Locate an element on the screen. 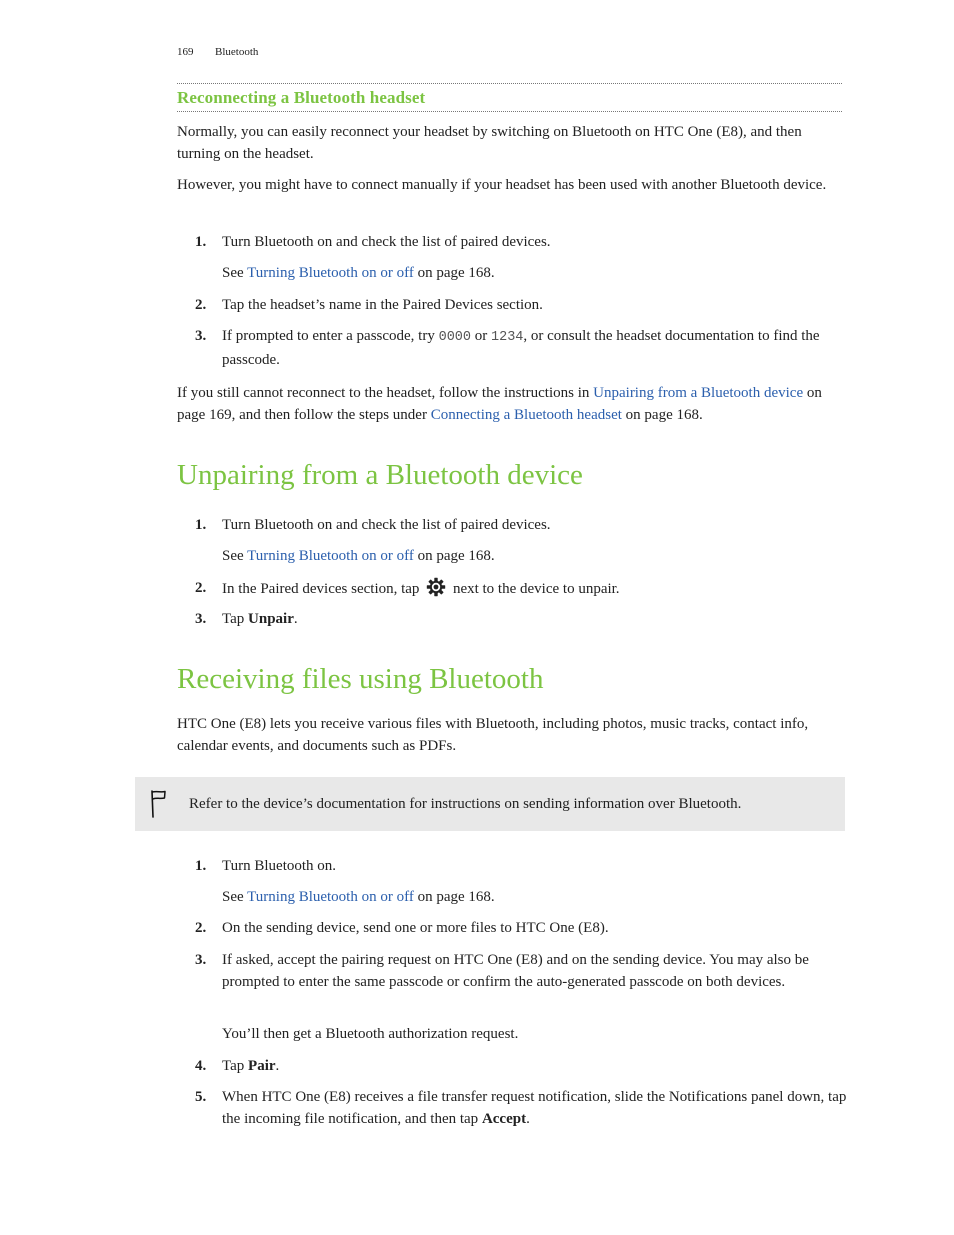 The image size is (954, 1235). step-number: 5. is located at coordinates (201, 1097).